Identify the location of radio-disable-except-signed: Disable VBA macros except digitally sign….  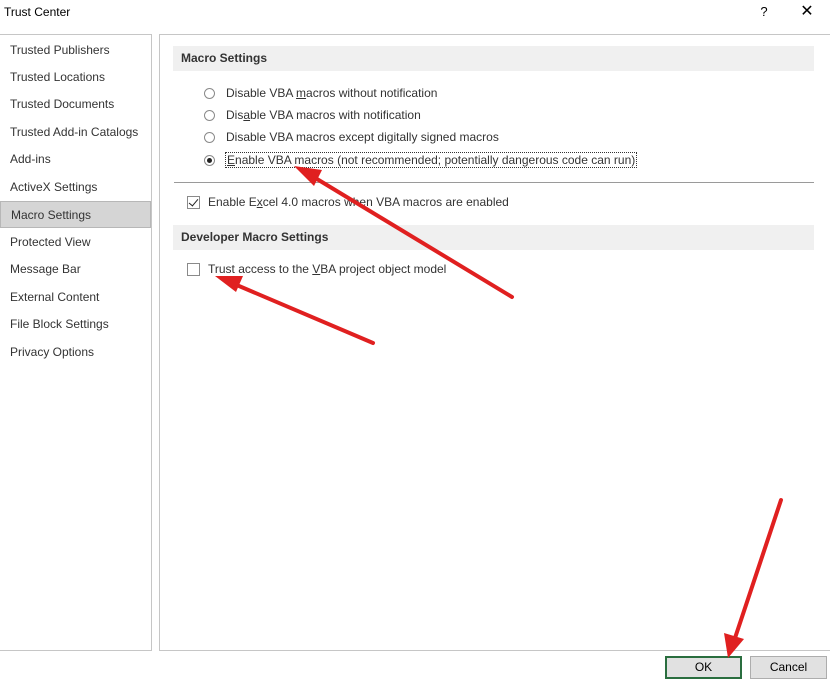
(351, 137).